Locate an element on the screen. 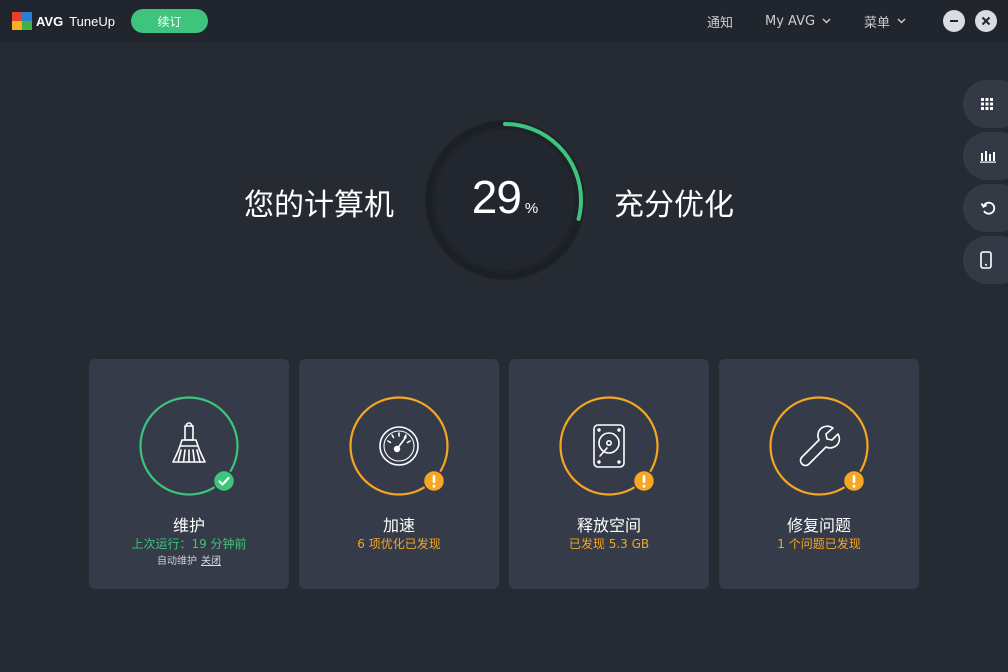 The height and width of the screenshot is (672, 1008). minimize-button is located at coordinates (954, 21).